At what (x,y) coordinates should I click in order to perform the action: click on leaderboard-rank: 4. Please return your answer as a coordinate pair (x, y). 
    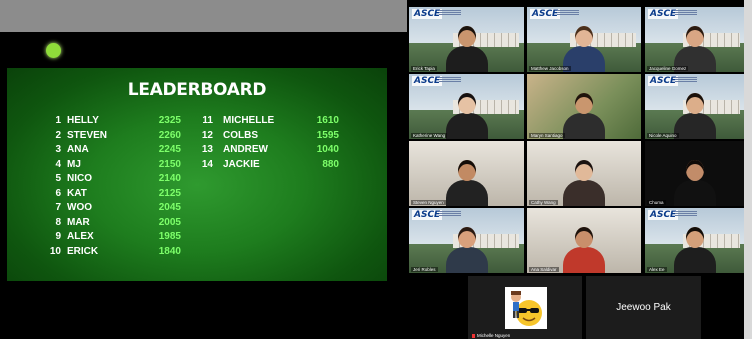
    Looking at the image, I should click on (58, 164).